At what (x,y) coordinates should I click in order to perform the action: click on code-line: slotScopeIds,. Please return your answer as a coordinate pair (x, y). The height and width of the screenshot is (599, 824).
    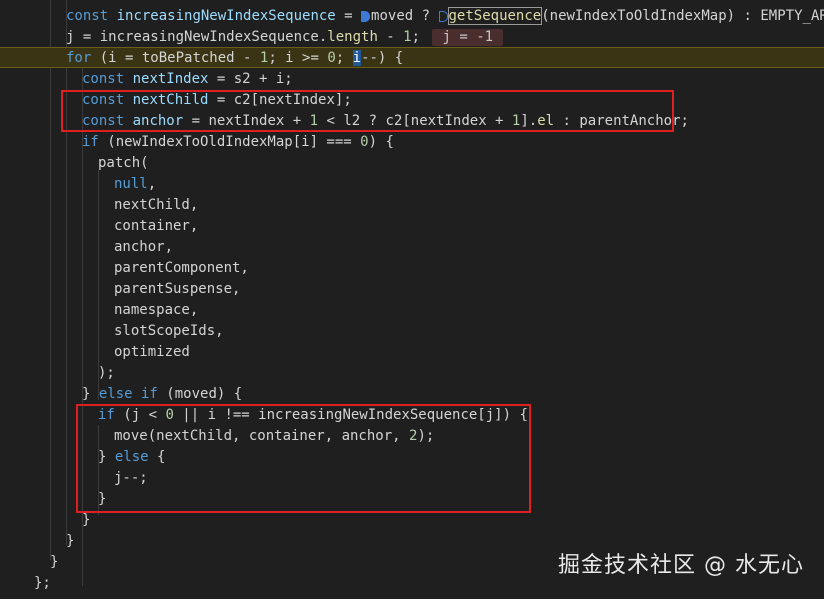
    Looking at the image, I should click on (169, 331).